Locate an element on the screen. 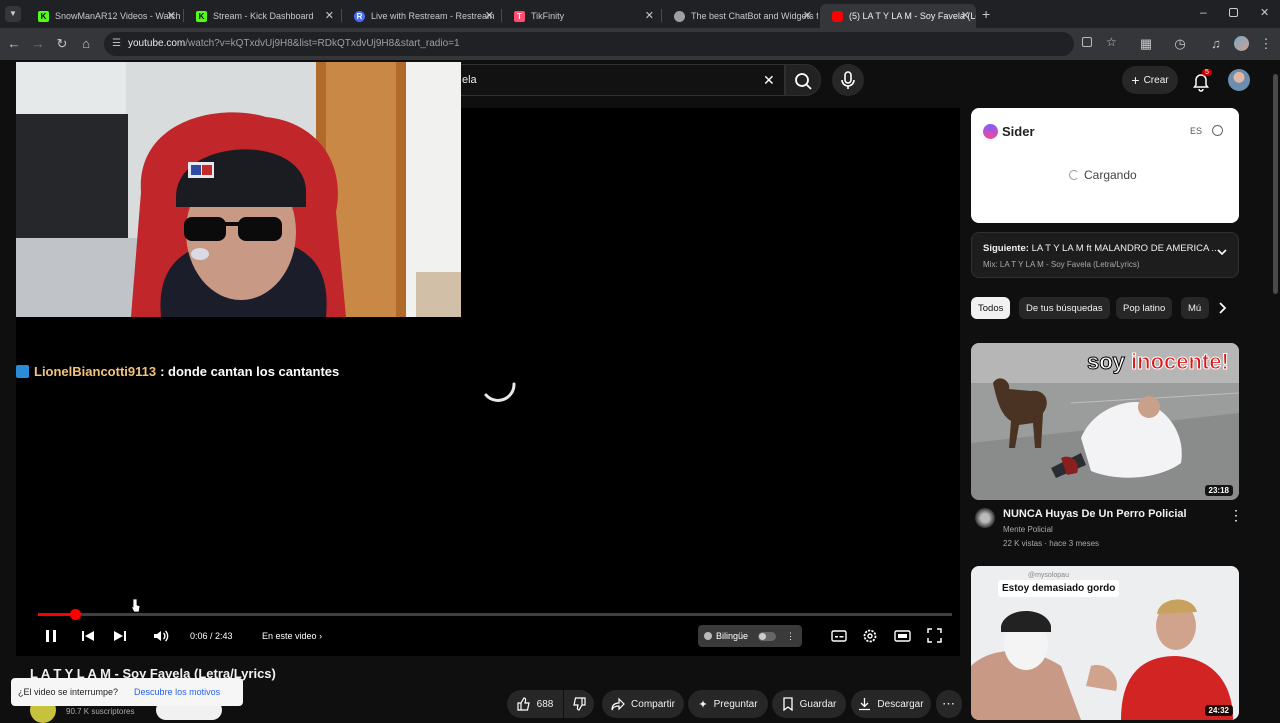 This screenshot has height=723, width=1280. settings-button is located at coordinates (870, 636).